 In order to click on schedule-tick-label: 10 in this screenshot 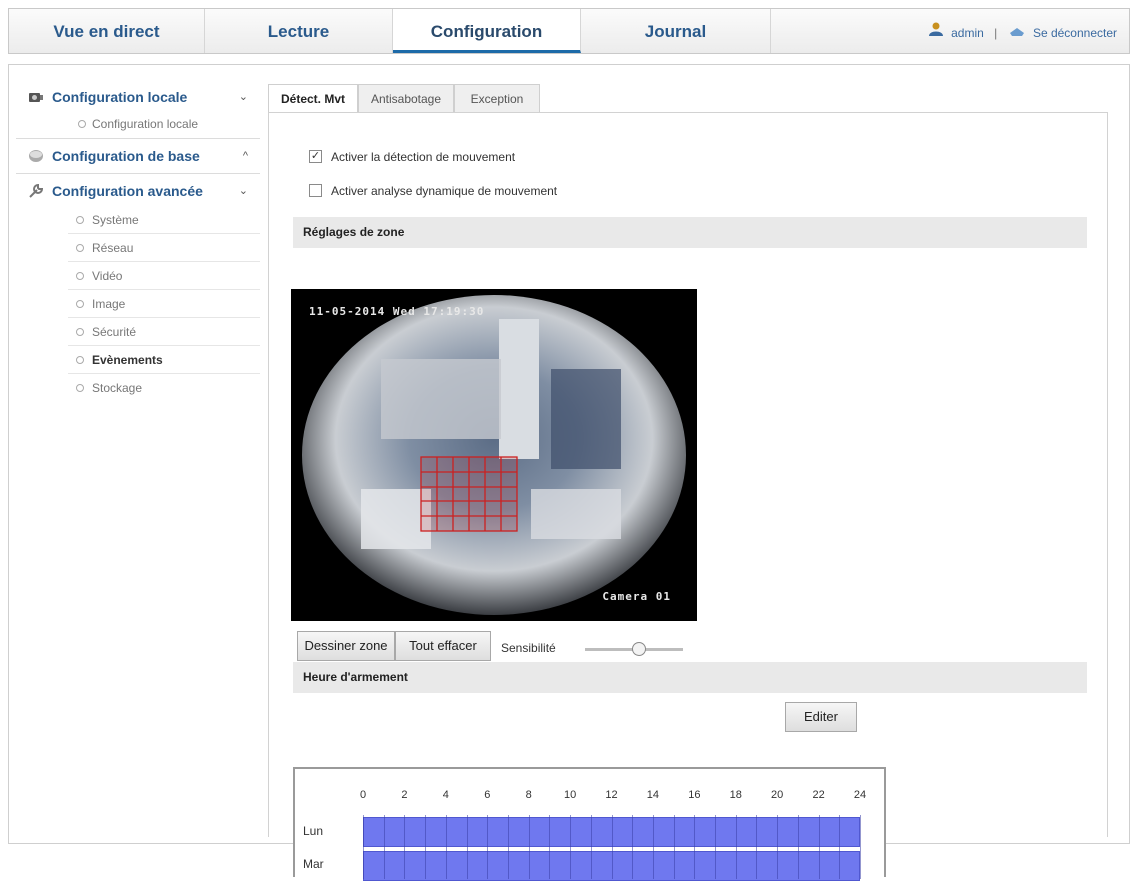, I will do `click(570, 795)`.